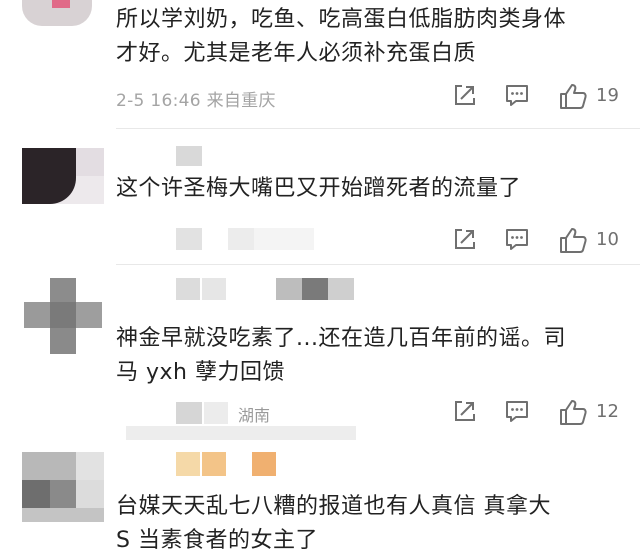 The image size is (640, 560). What do you see at coordinates (254, 415) in the screenshot?
I see `location-fragment: 湖南` at bounding box center [254, 415].